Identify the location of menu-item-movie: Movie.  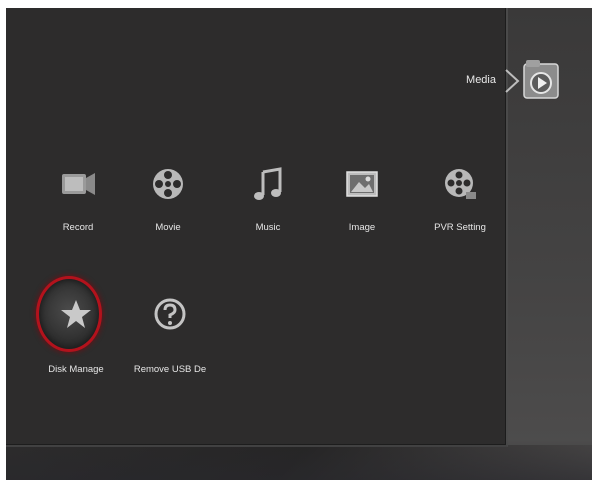
(168, 209).